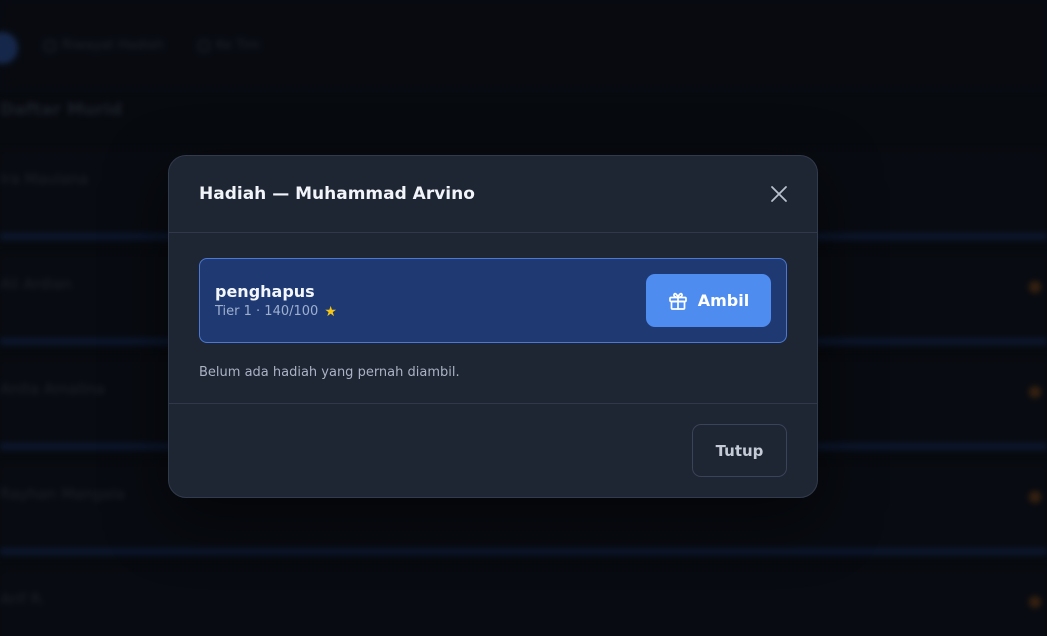 This screenshot has height=636, width=1047. I want to click on claim-reward-label: Ambil, so click(723, 300).